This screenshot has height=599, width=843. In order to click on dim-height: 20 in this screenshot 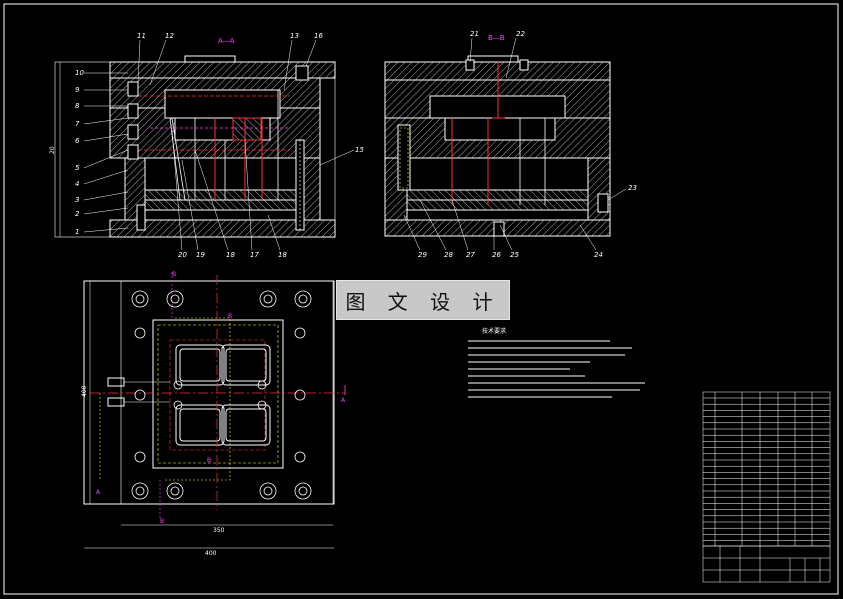, I will do `click(52, 150)`.